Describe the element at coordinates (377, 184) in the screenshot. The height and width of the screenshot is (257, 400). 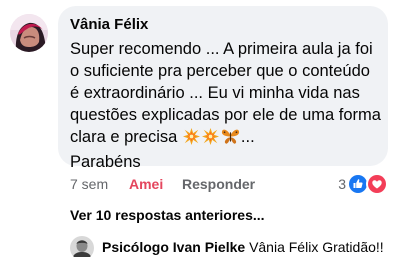
I see `love-reaction-icon` at that location.